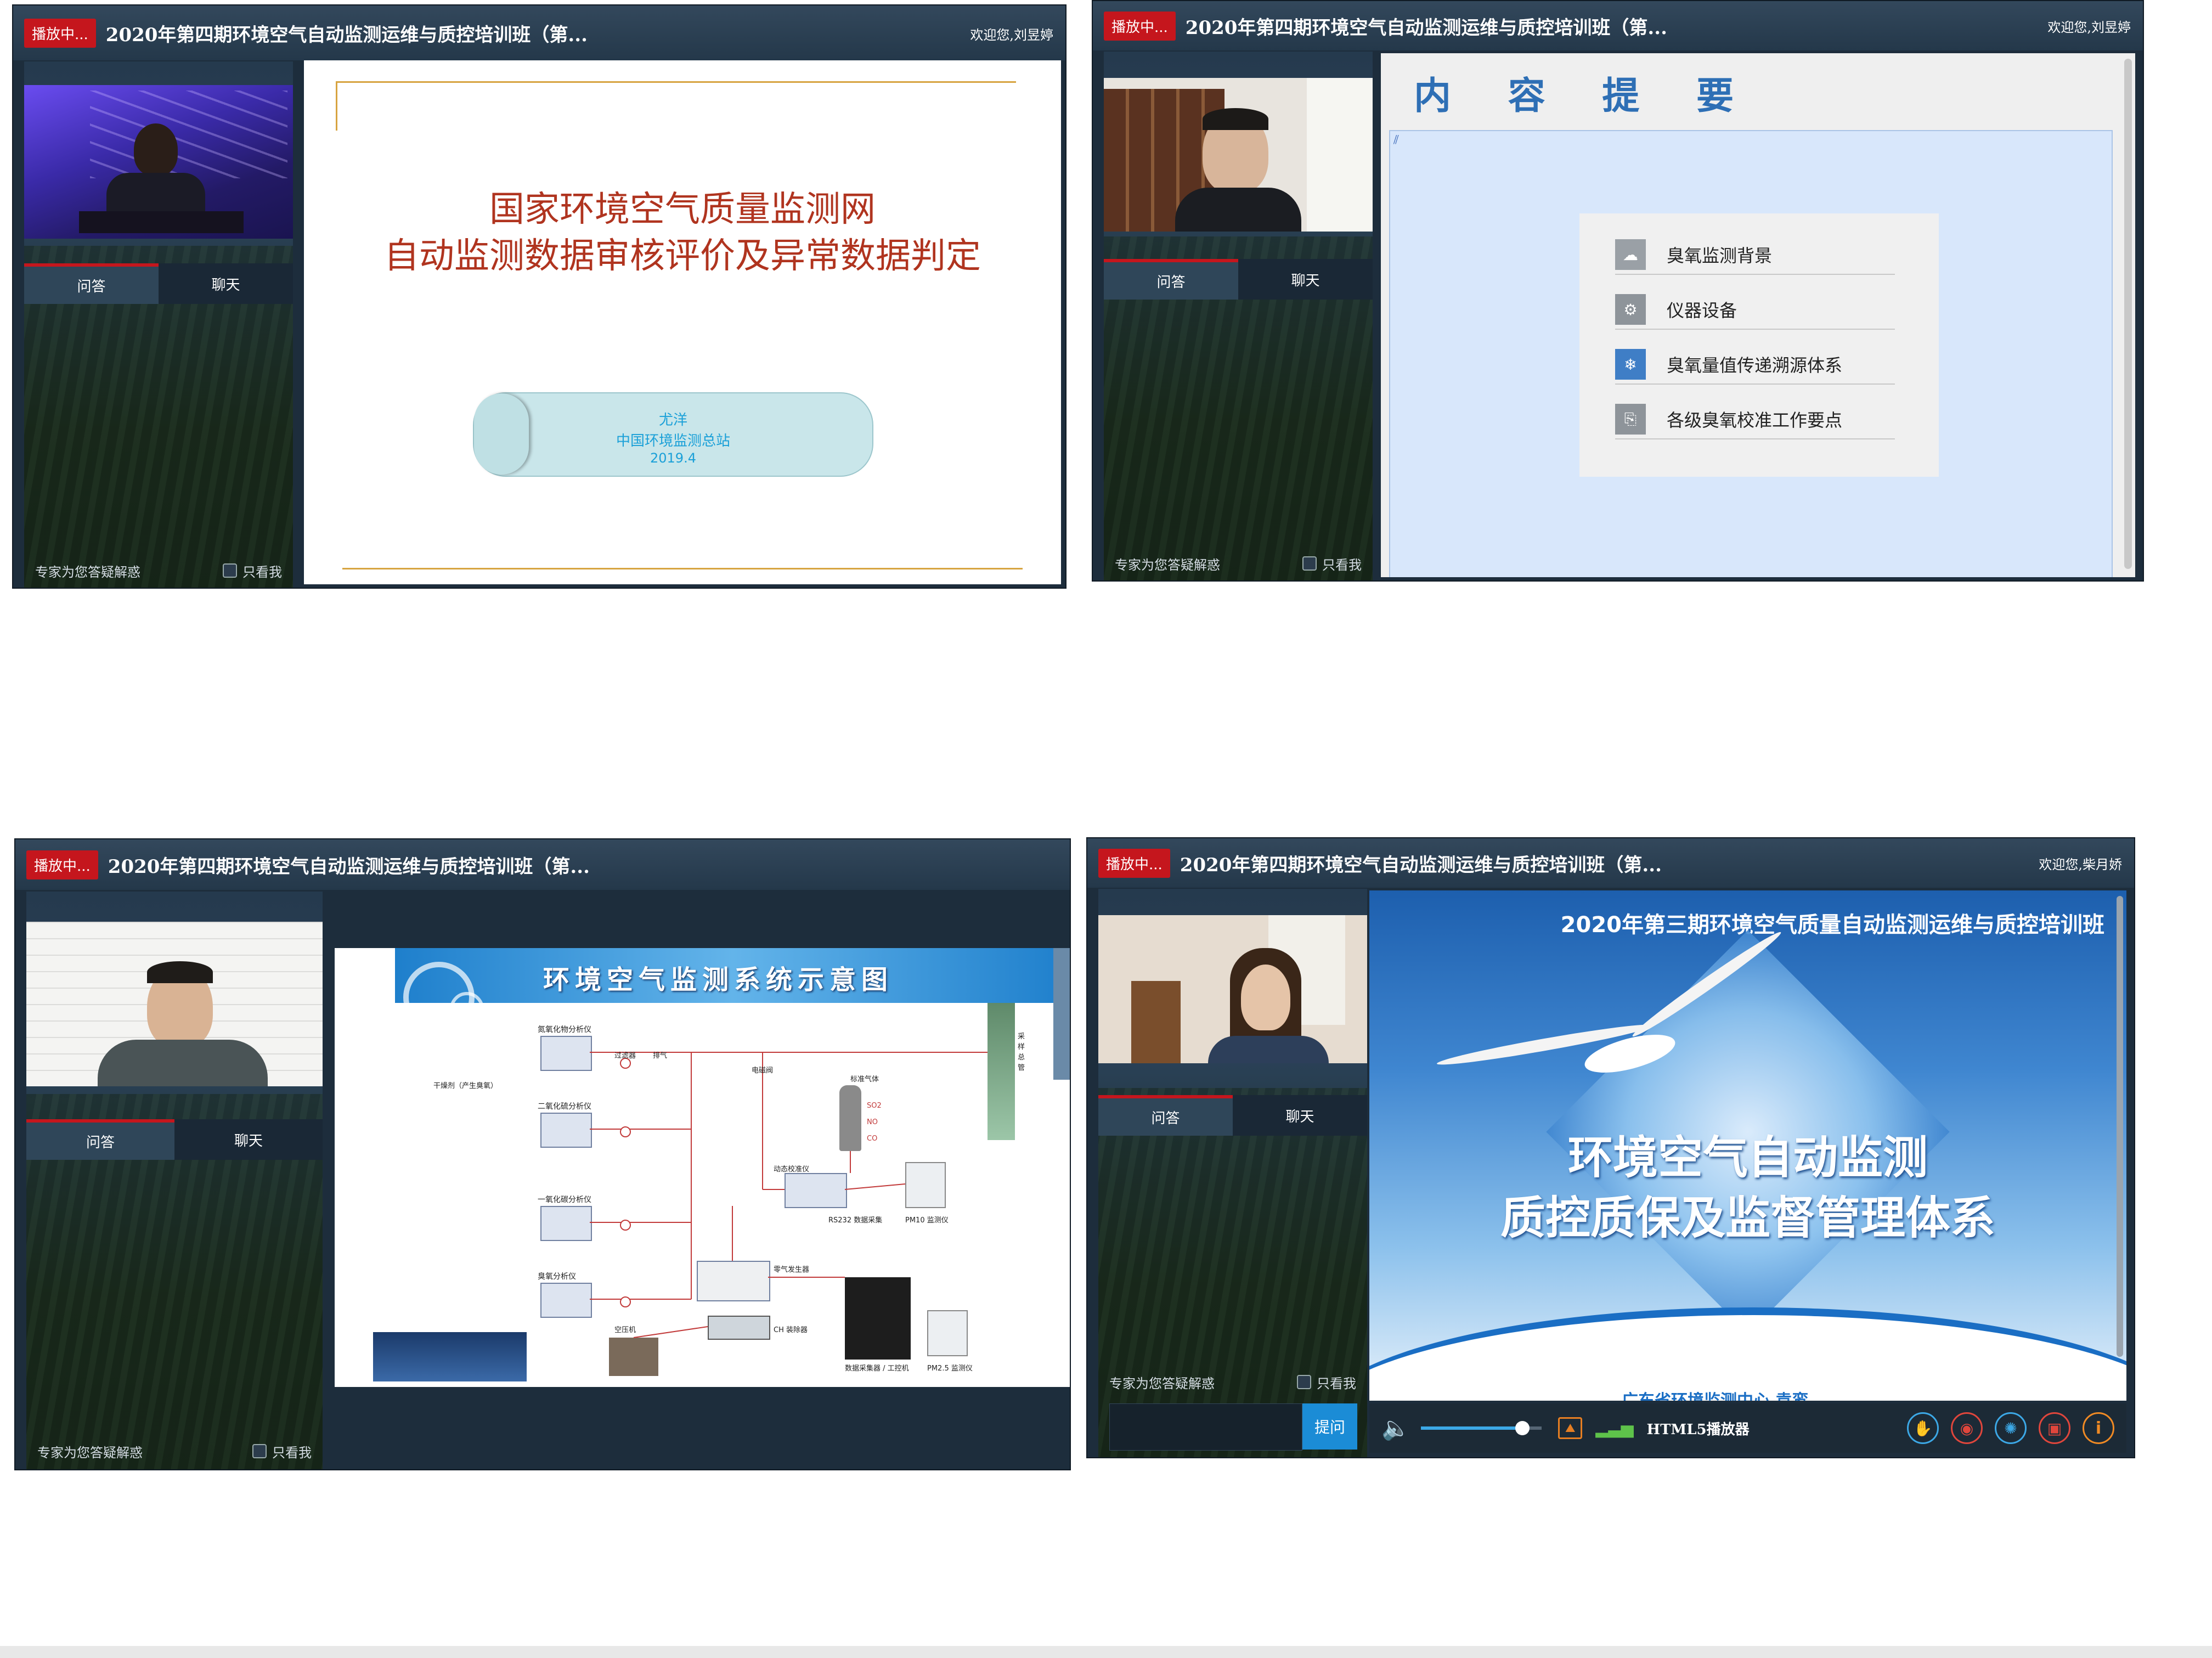  I want to click on calibration-icon: ⎘, so click(1630, 419).